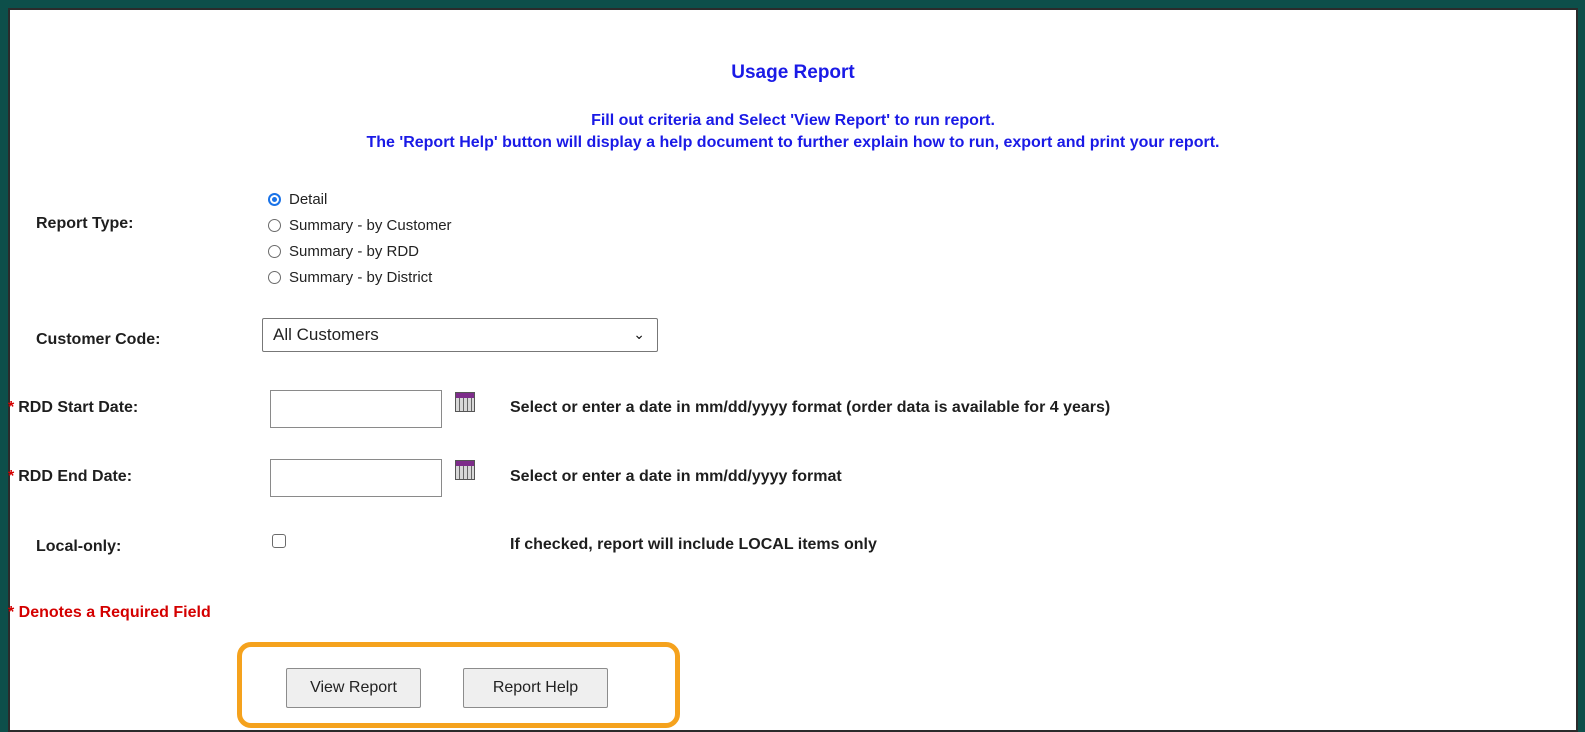 The image size is (1585, 732). I want to click on report-help-button: Report Help, so click(535, 688).